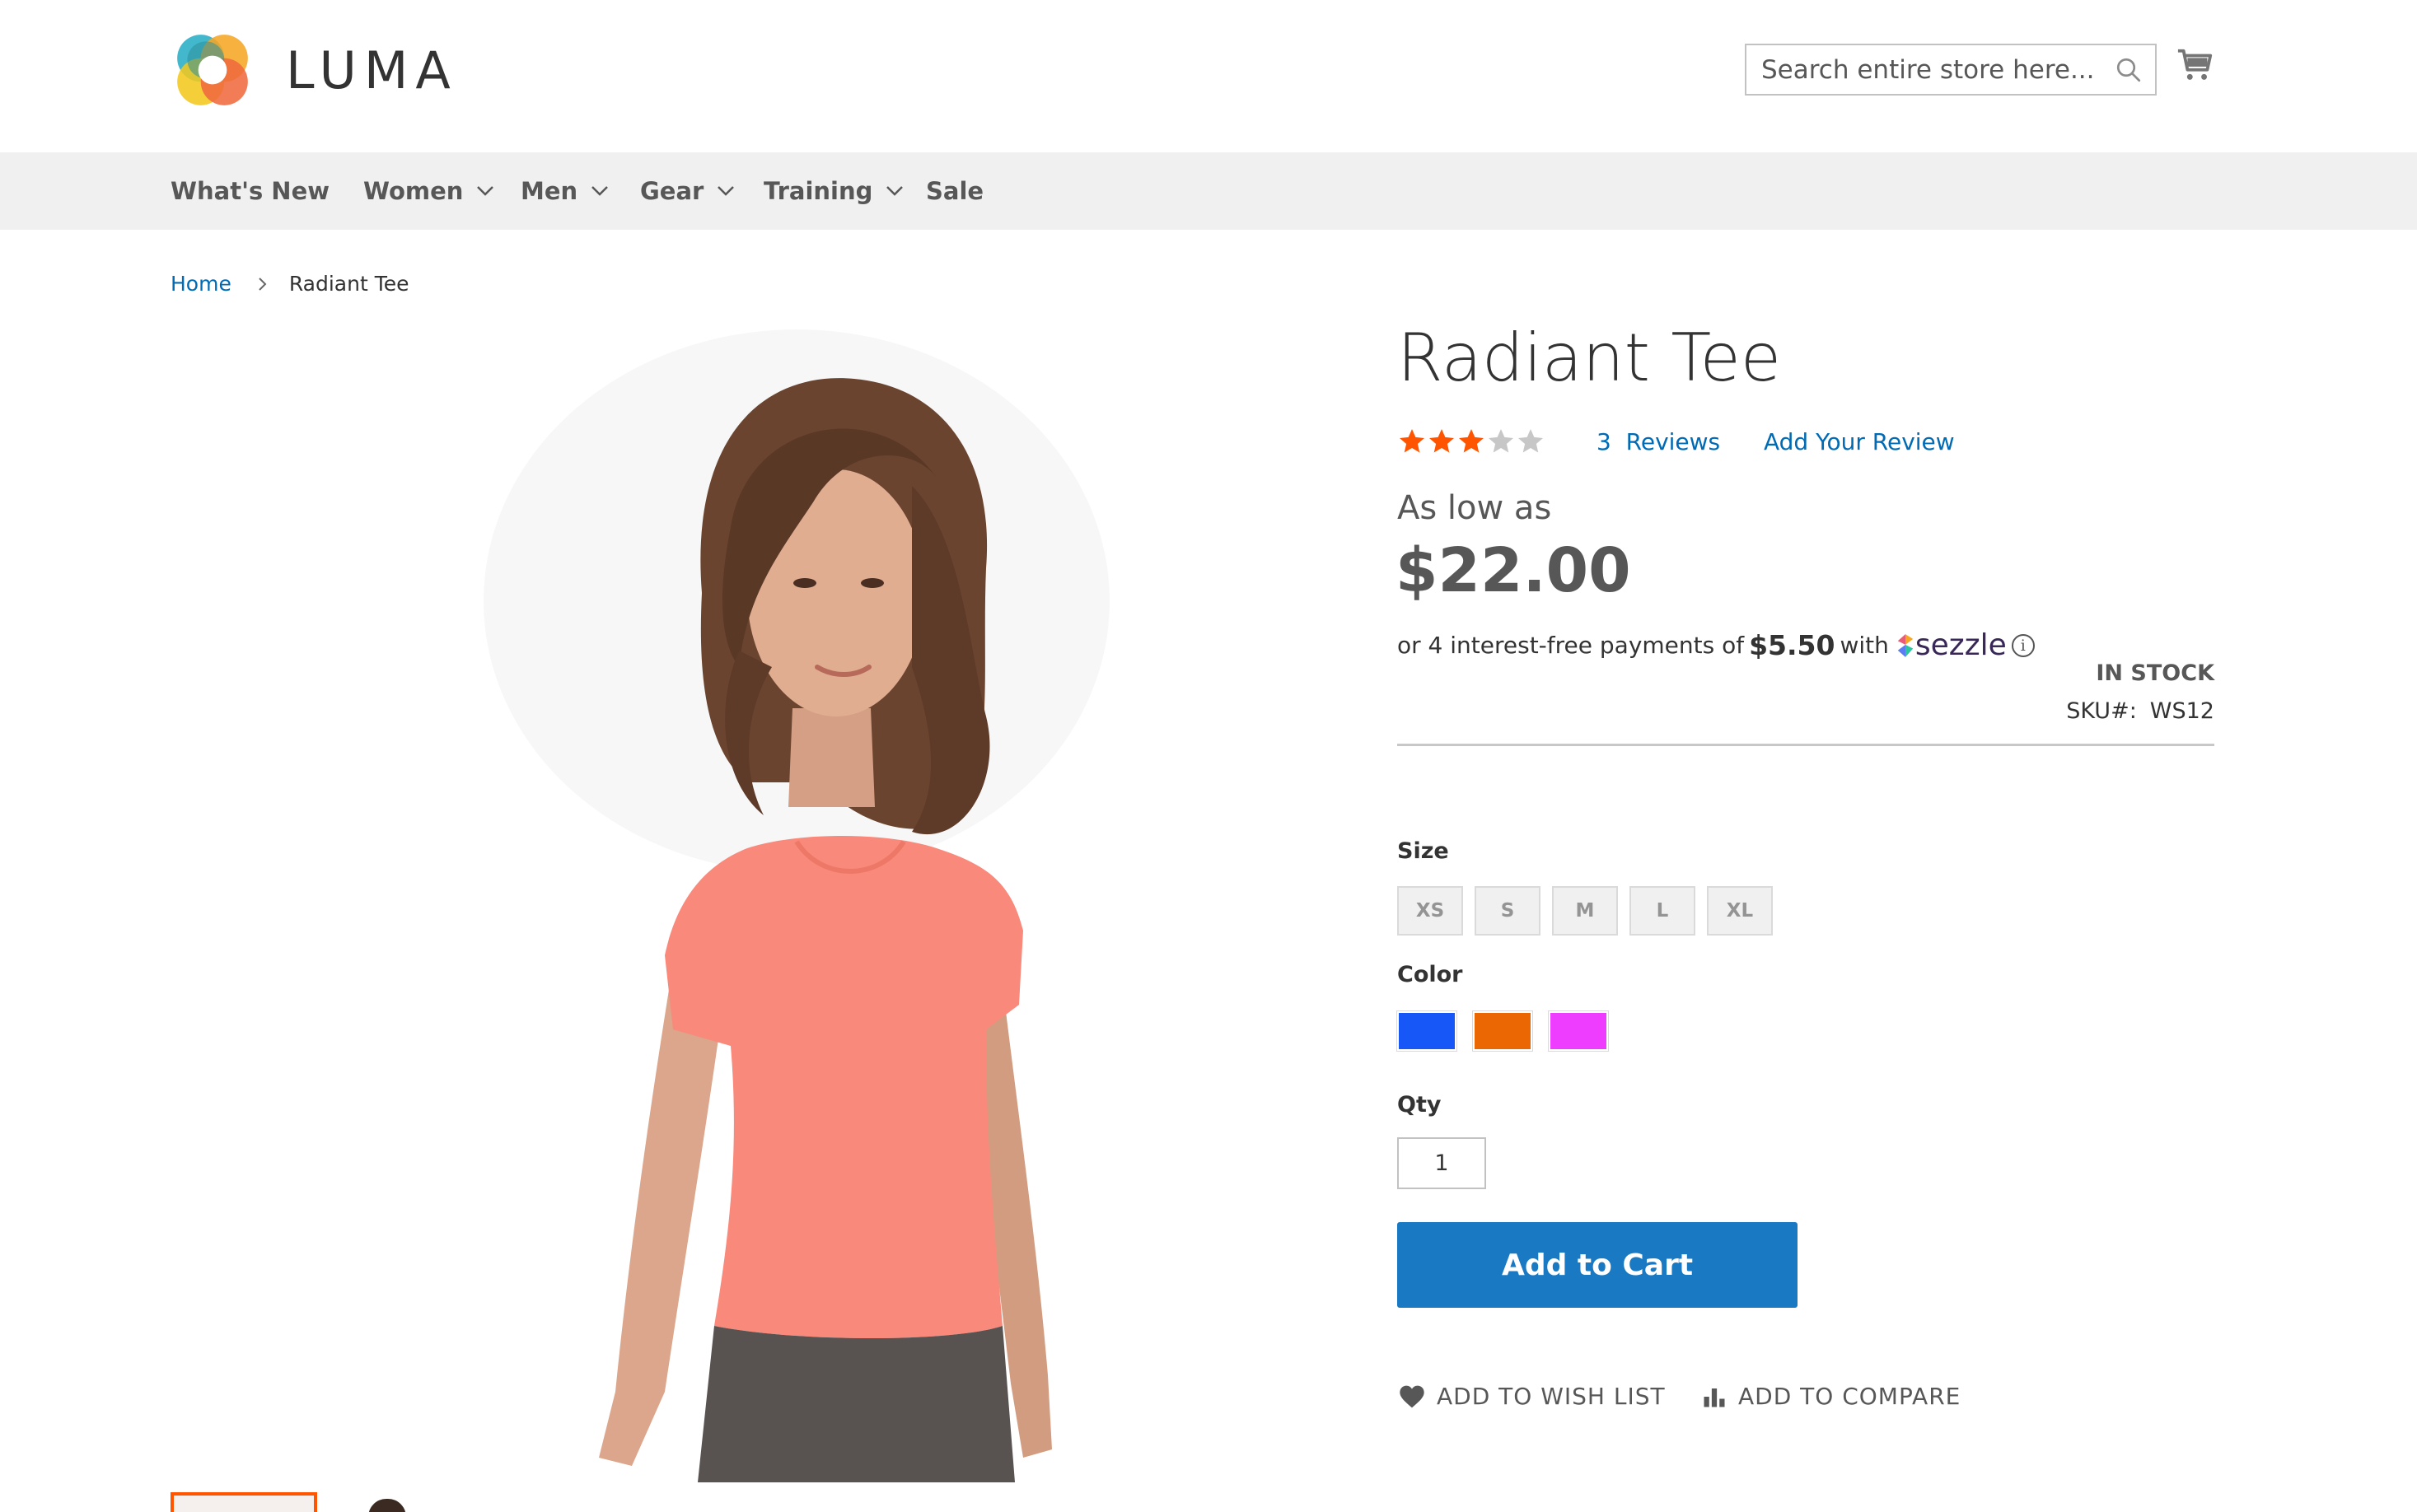 The image size is (2417, 1512). I want to click on nav-item-women: Women, so click(428, 191).